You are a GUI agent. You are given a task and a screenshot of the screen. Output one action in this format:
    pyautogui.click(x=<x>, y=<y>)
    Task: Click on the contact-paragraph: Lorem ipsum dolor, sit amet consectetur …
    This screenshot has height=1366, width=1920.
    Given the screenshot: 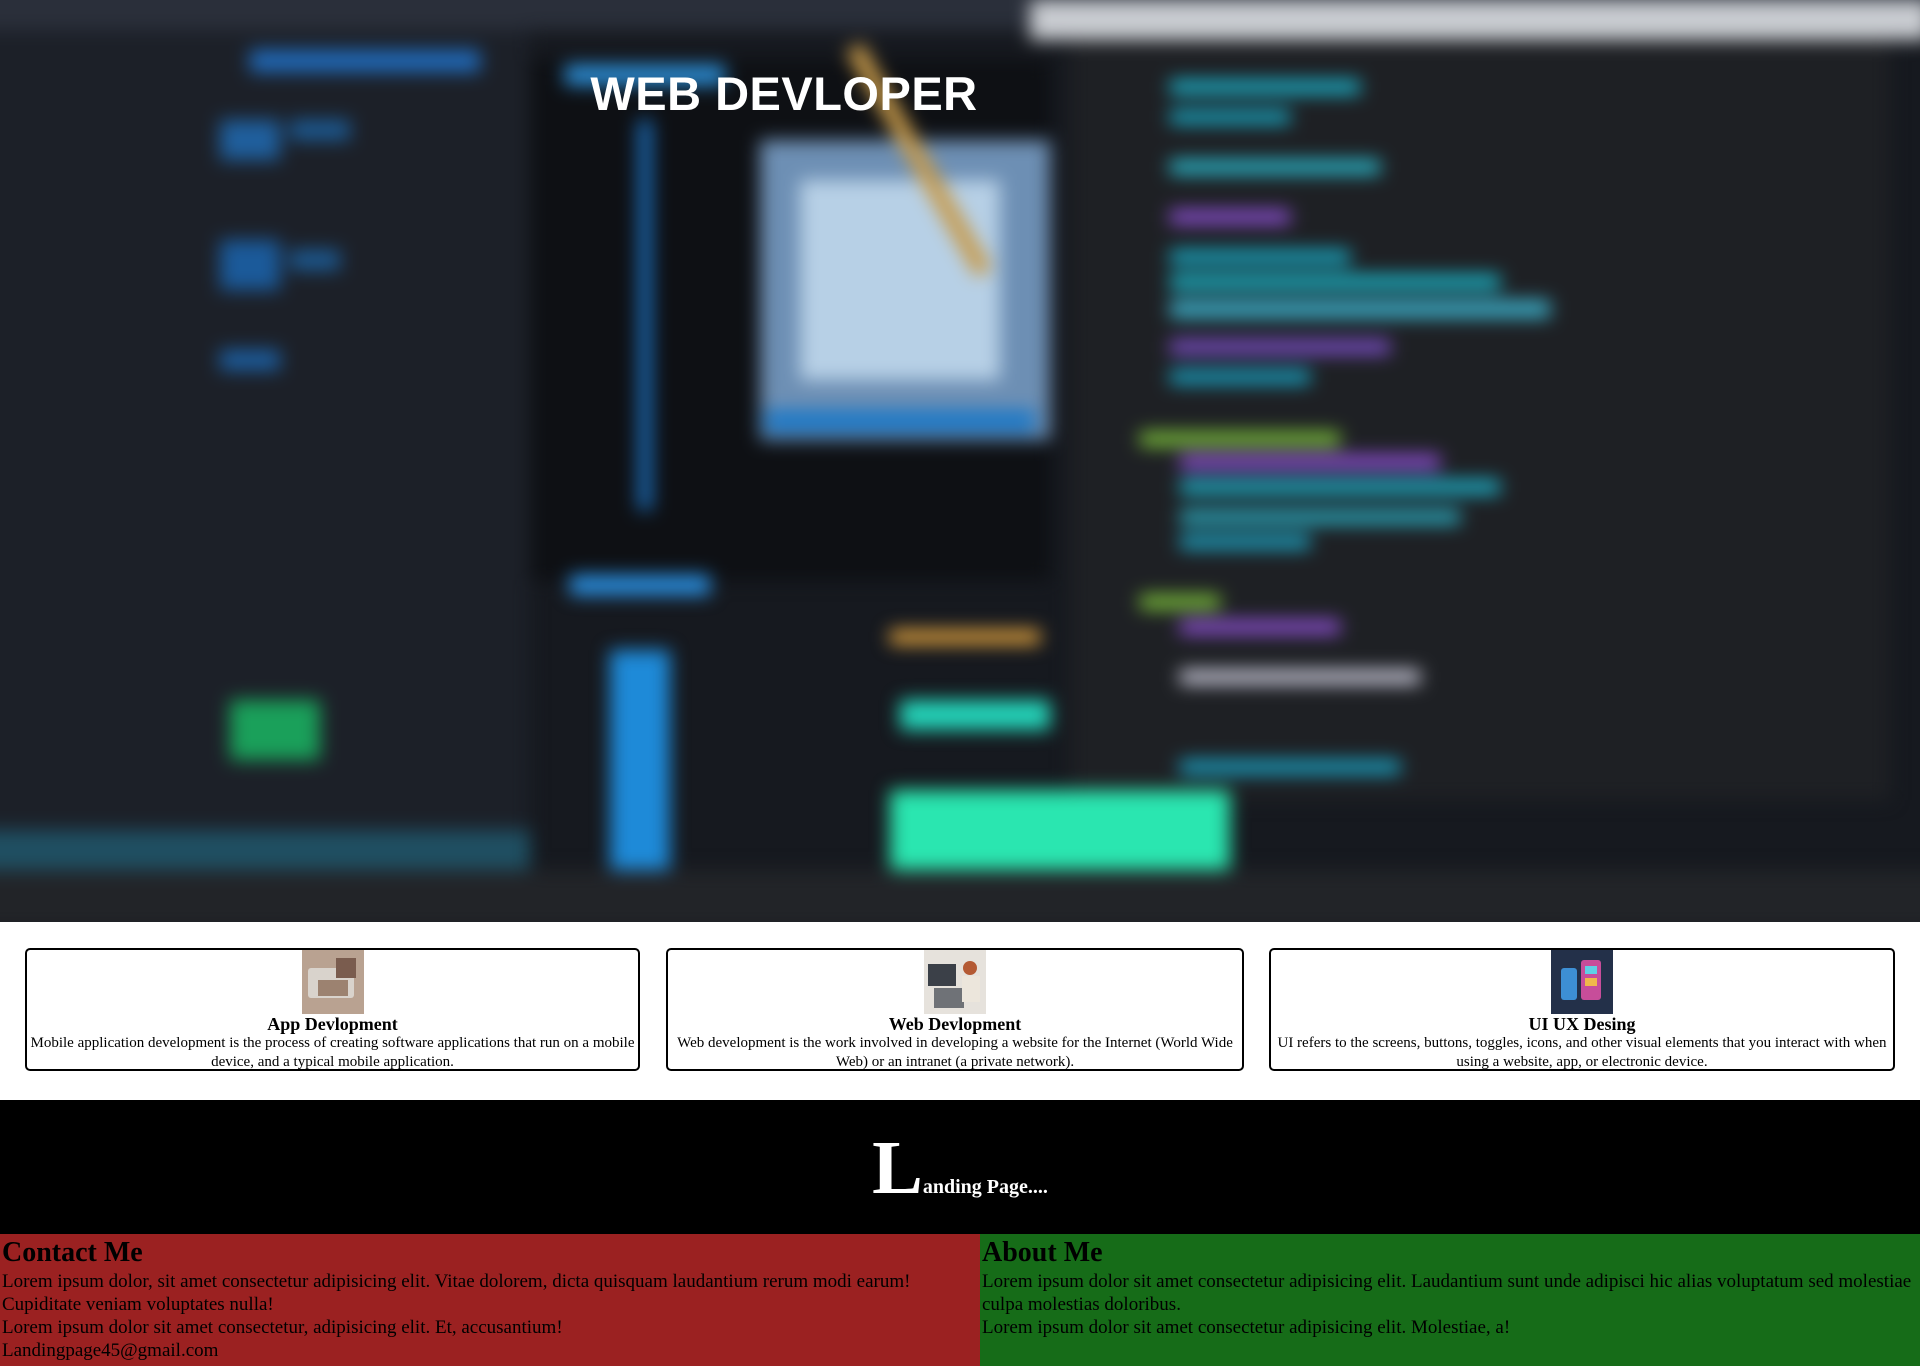 What is the action you would take?
    pyautogui.click(x=456, y=1293)
    